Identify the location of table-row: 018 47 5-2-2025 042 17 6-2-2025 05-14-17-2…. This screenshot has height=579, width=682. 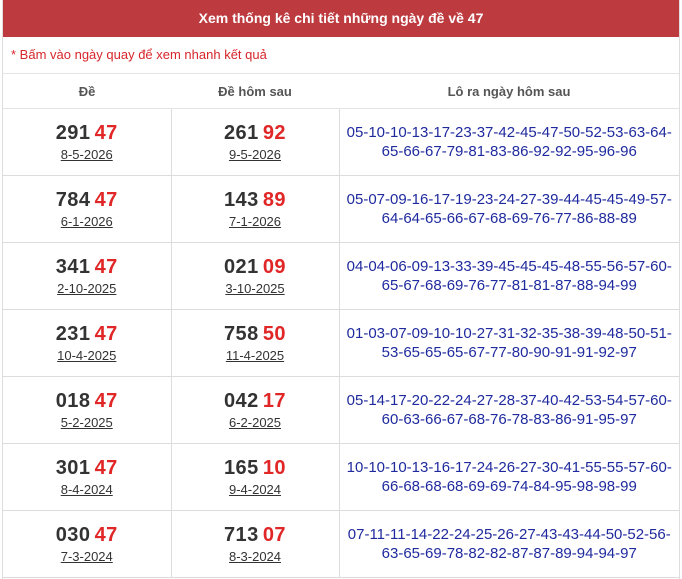
(341, 410).